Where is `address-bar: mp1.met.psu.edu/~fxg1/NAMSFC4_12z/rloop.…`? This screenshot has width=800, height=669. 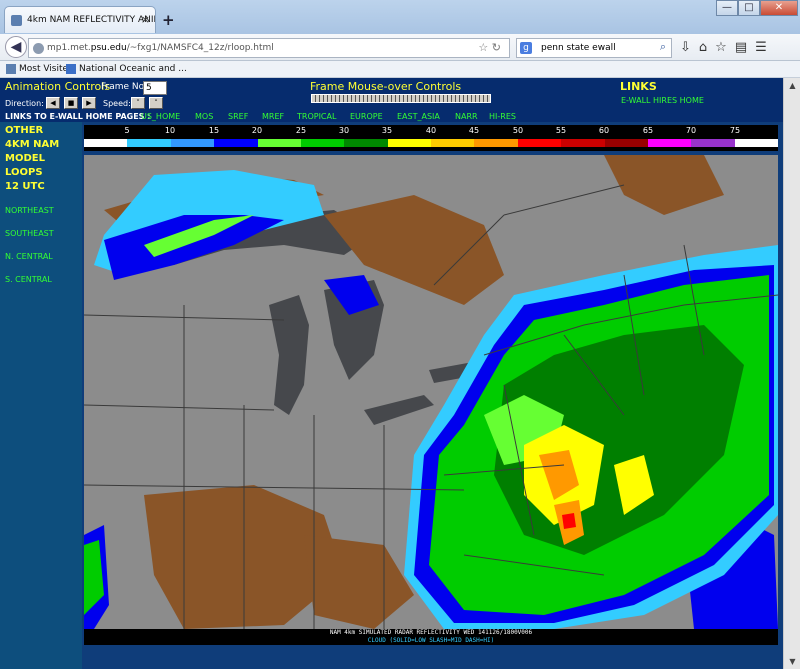
address-bar: mp1.met.psu.edu/~fxg1/NAMSFC4_12z/rloop.… is located at coordinates (269, 48).